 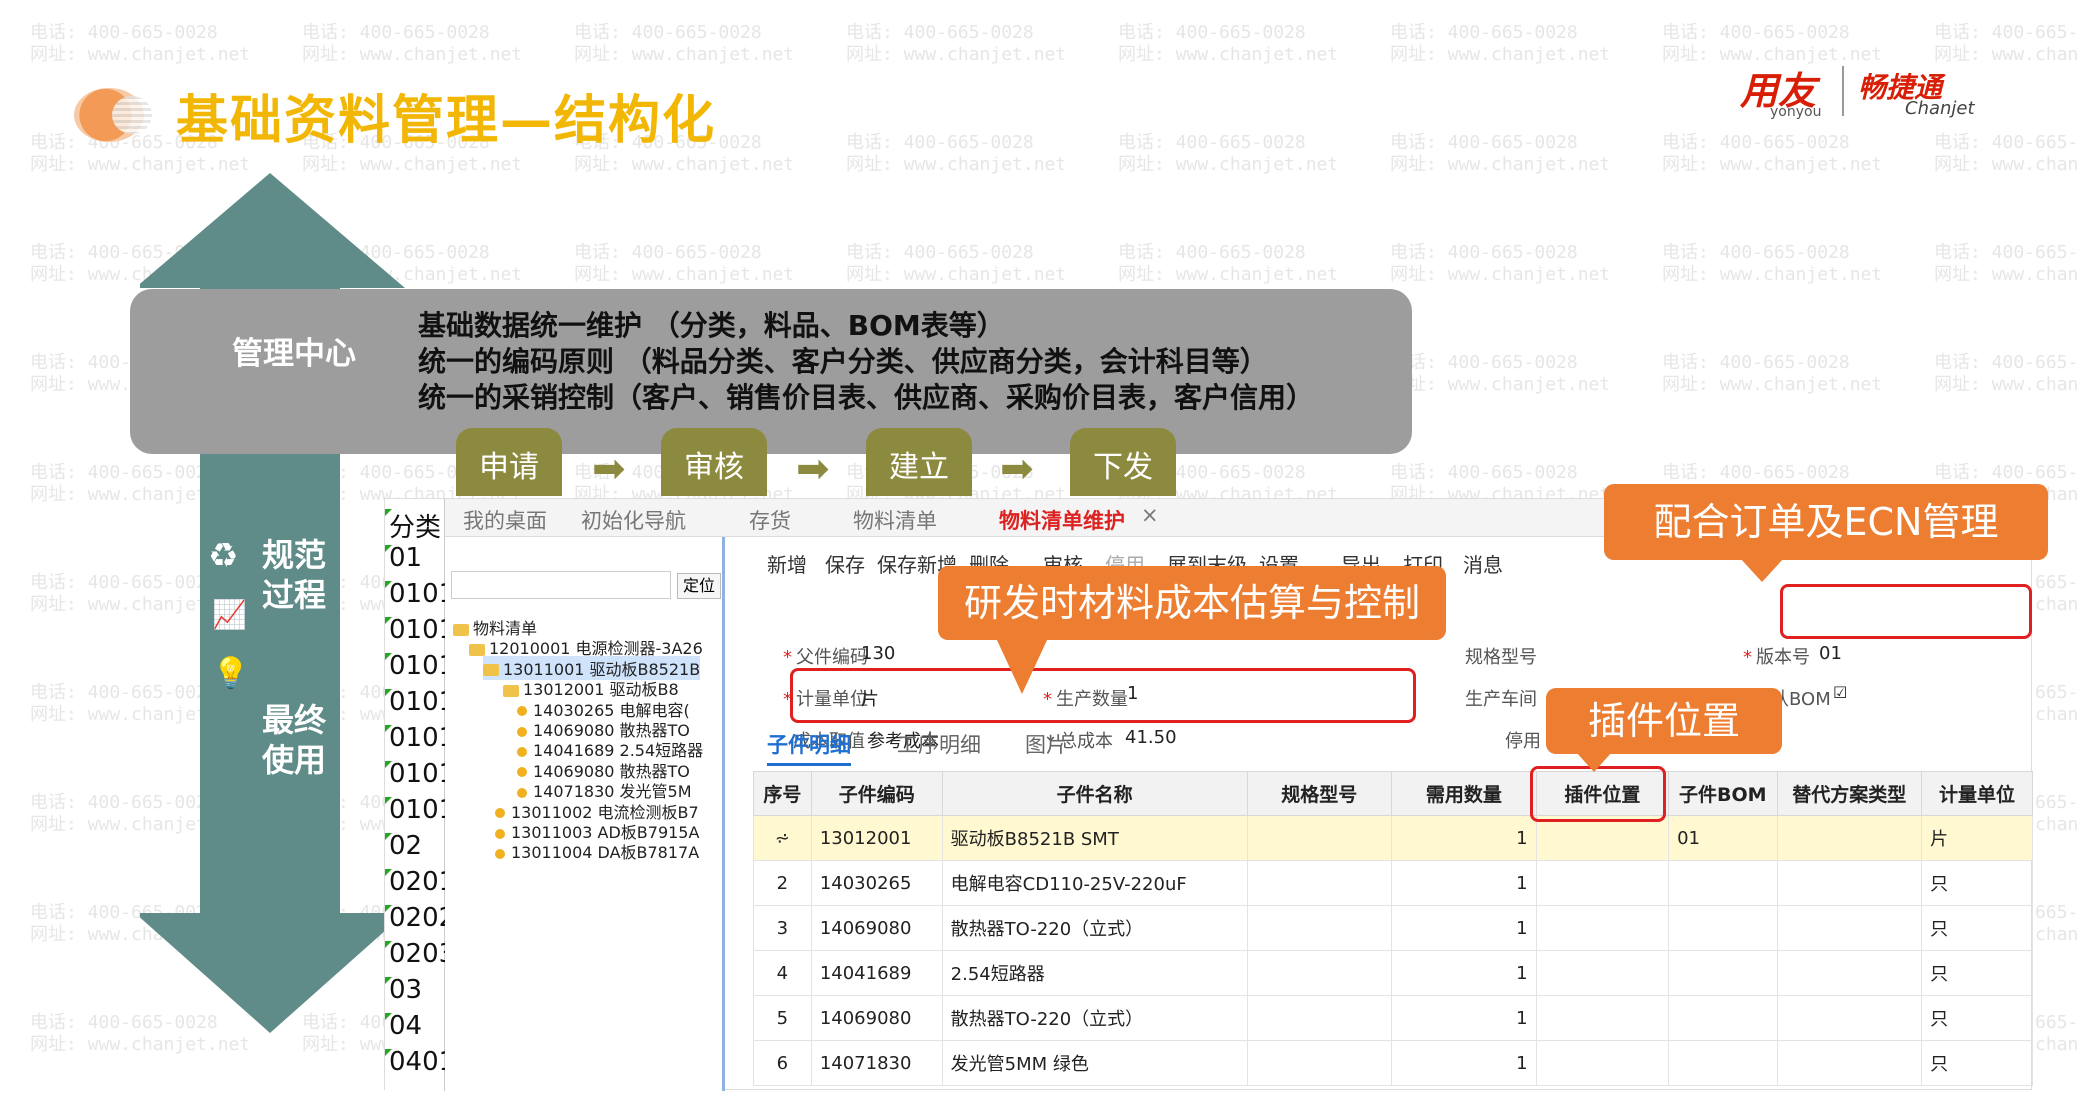 I want to click on tree-item: 13011004 DA板B7817A, so click(x=597, y=851).